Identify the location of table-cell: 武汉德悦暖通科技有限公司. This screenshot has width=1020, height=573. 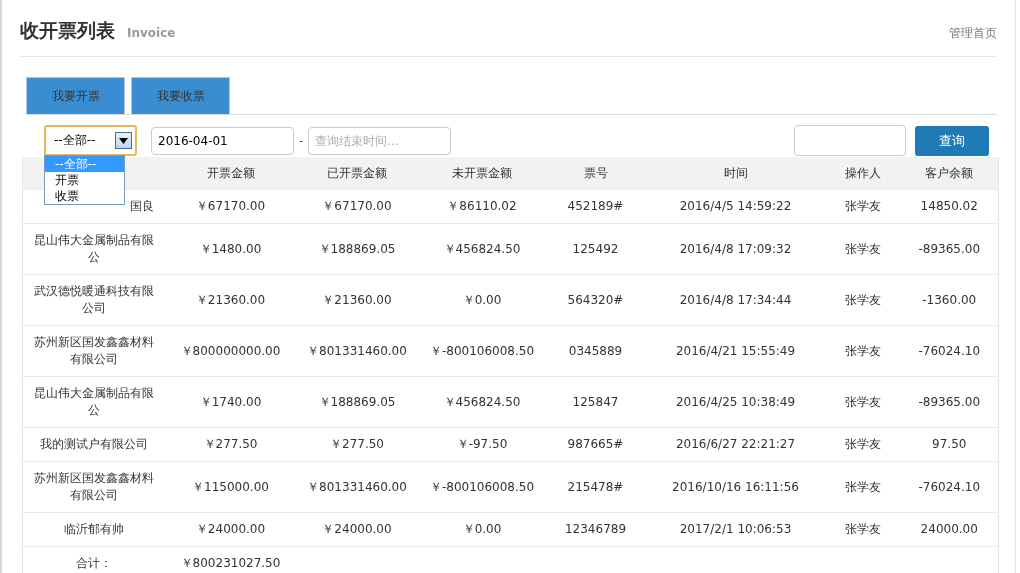
(94, 300).